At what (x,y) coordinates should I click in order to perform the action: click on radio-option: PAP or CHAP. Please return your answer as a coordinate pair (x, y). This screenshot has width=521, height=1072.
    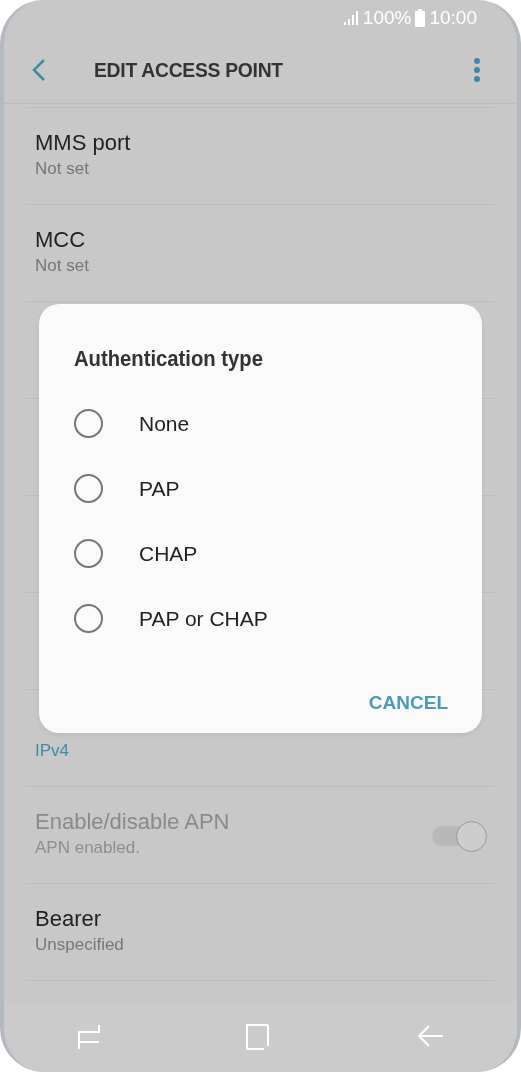
    Looking at the image, I should click on (261, 618).